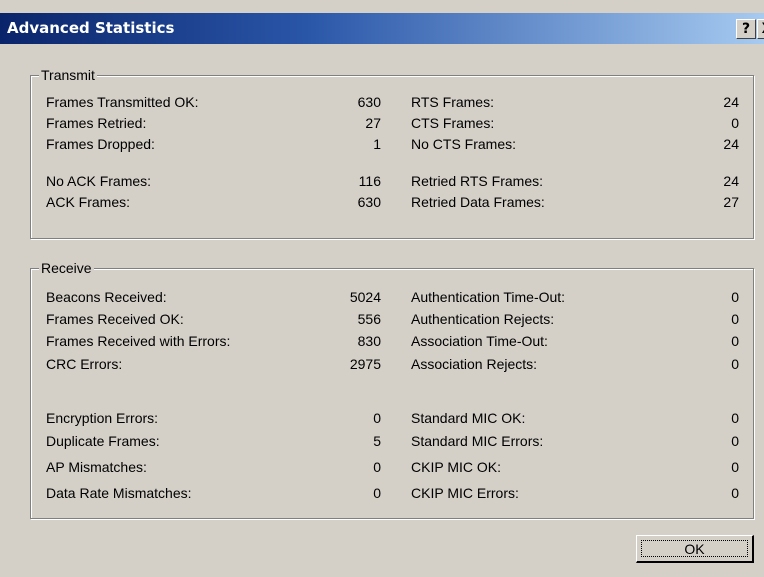 This screenshot has height=577, width=764. I want to click on stat-label: Association Rejects:, so click(474, 364).